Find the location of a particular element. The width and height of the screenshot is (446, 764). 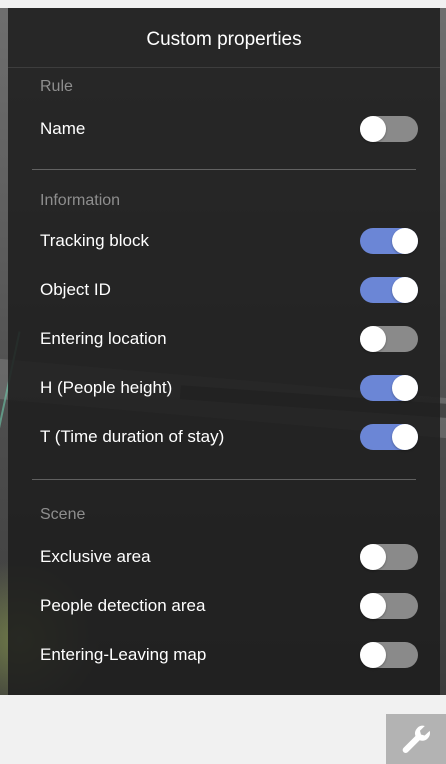

property-row-exclusive-area: Exclusive area is located at coordinates (224, 556).